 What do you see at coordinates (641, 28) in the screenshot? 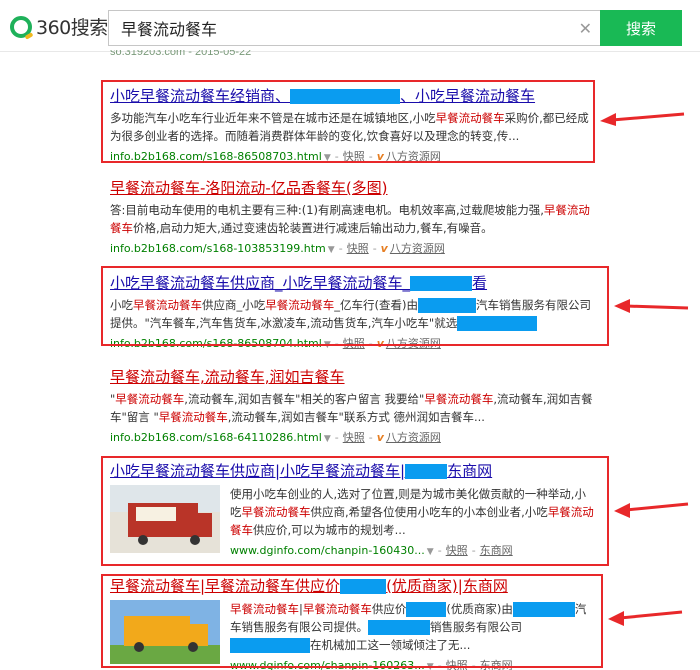
I see `search-button: 搜索` at bounding box center [641, 28].